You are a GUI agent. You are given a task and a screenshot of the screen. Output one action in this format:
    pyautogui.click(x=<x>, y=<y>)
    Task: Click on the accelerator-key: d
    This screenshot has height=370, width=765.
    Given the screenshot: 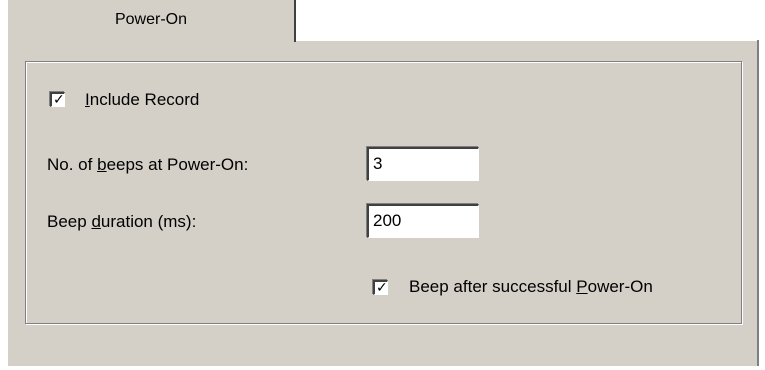 What is the action you would take?
    pyautogui.click(x=96, y=221)
    